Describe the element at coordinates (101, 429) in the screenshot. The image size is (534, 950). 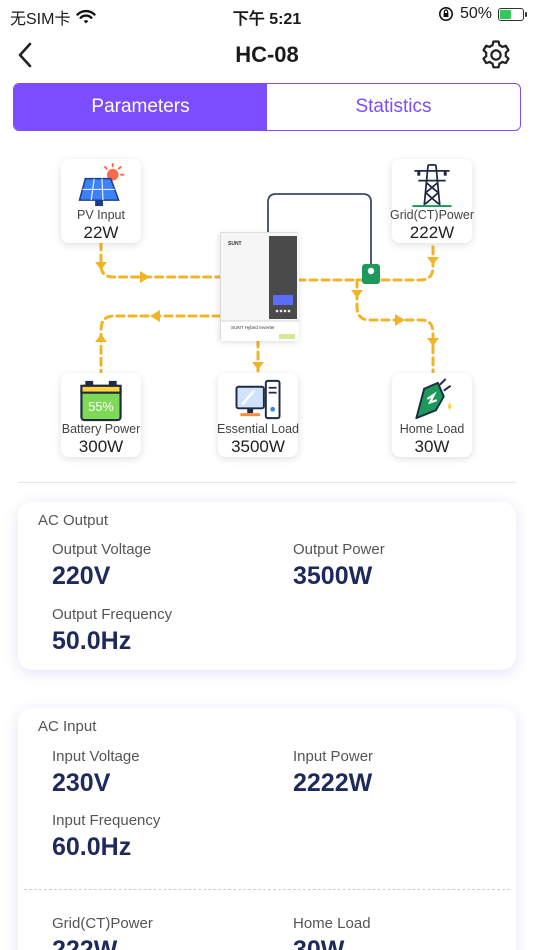
I see `battery-power-label: Battery Power` at that location.